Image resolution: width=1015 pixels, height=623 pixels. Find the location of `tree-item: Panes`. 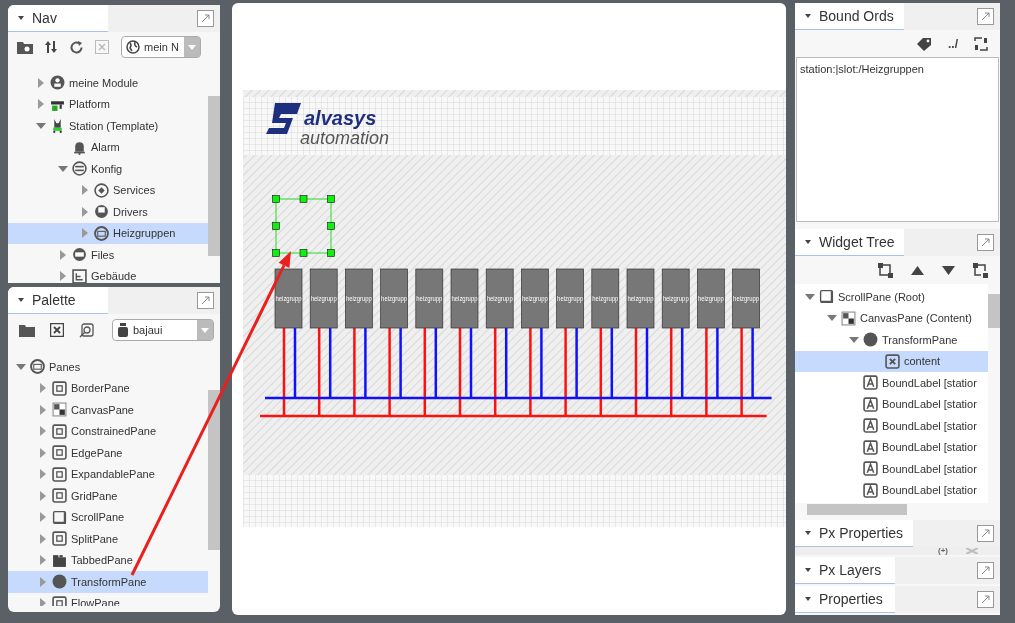

tree-item: Panes is located at coordinates (108, 367).